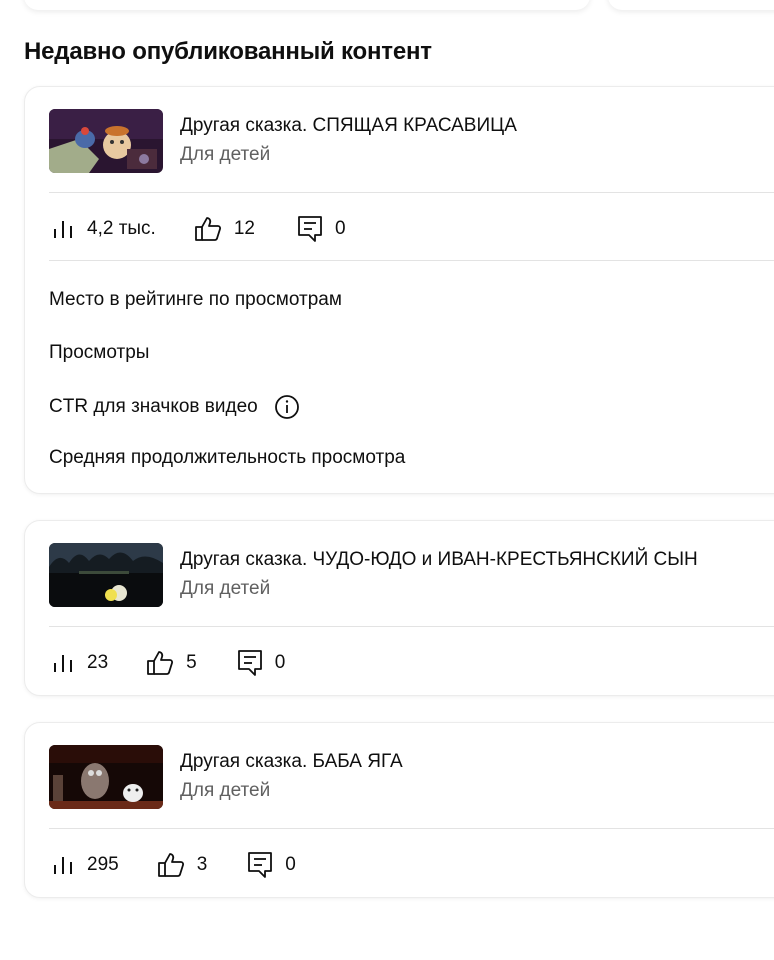 This screenshot has height=960, width=774. I want to click on views-stat: 23, so click(79, 663).